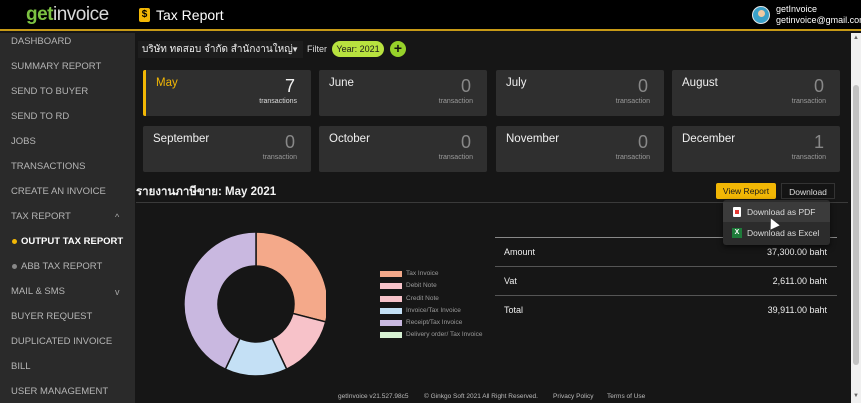  I want to click on summary-value: 37,300.00 baht, so click(796, 252).